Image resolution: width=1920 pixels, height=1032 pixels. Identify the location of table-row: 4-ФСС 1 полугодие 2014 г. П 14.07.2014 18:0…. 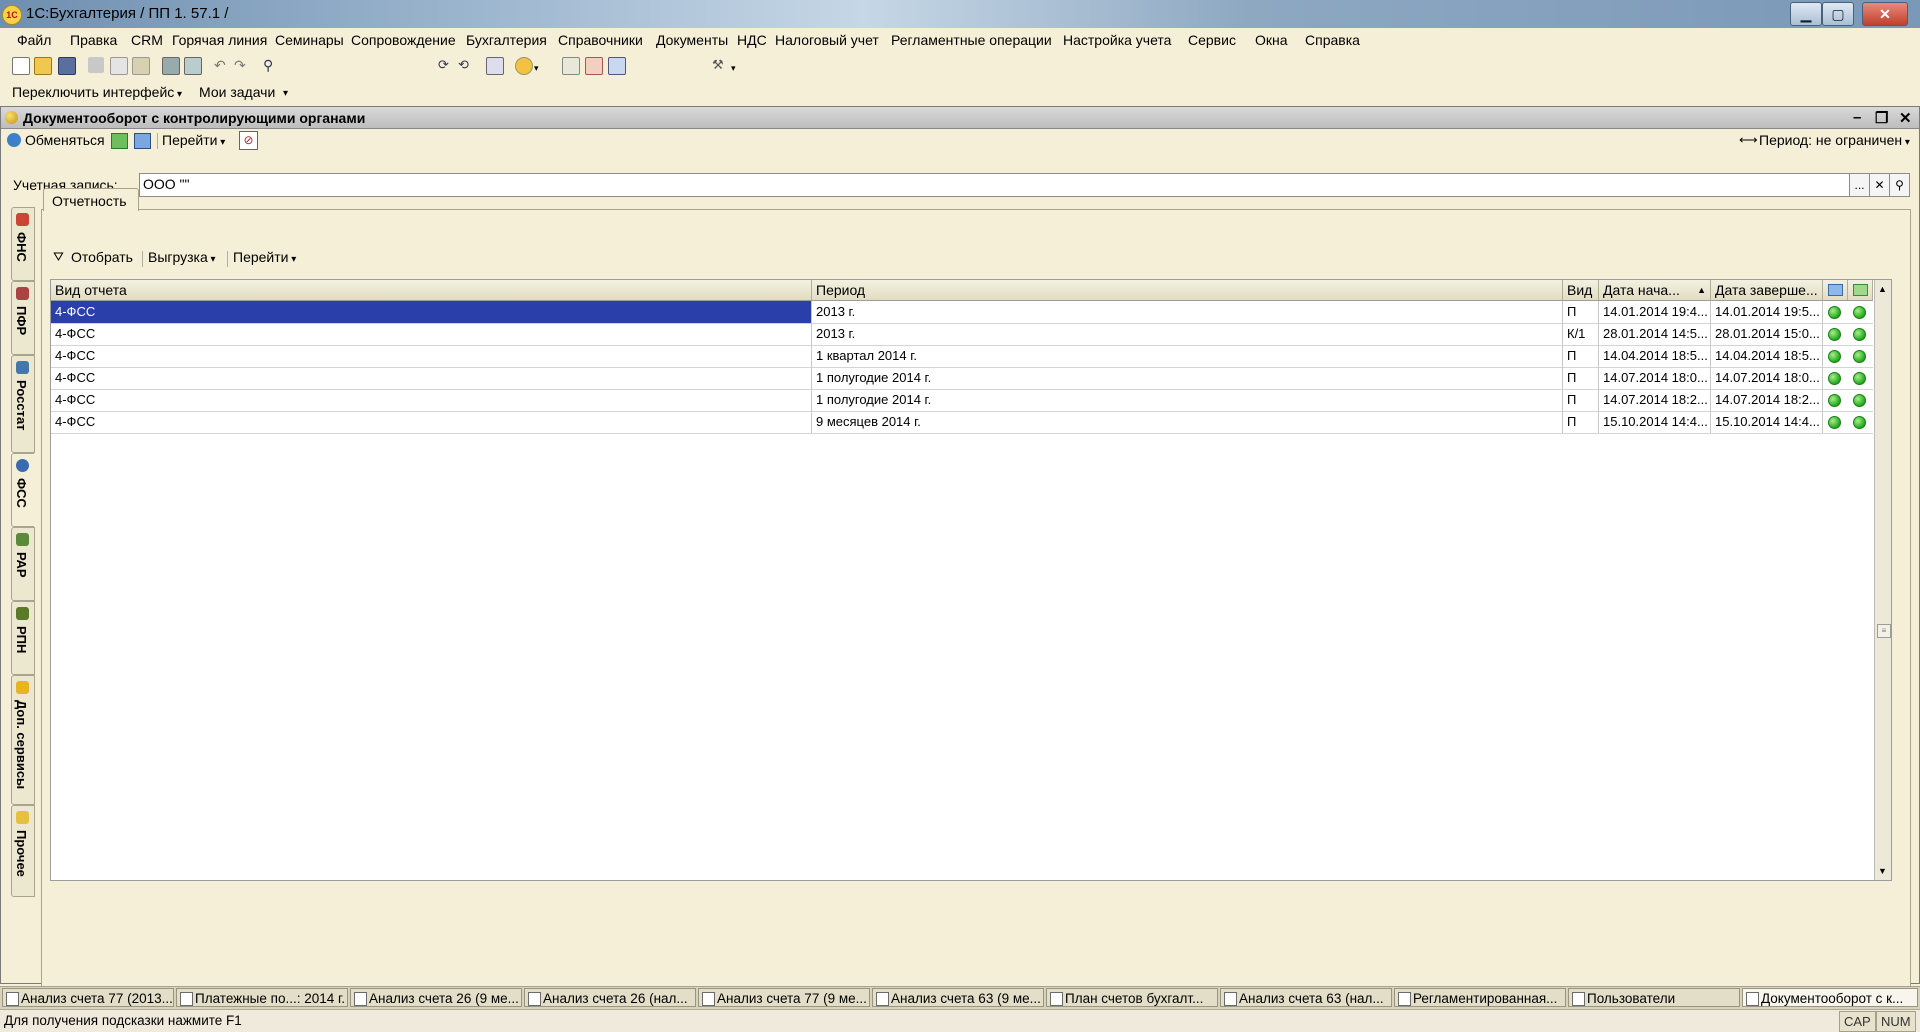
(962, 378).